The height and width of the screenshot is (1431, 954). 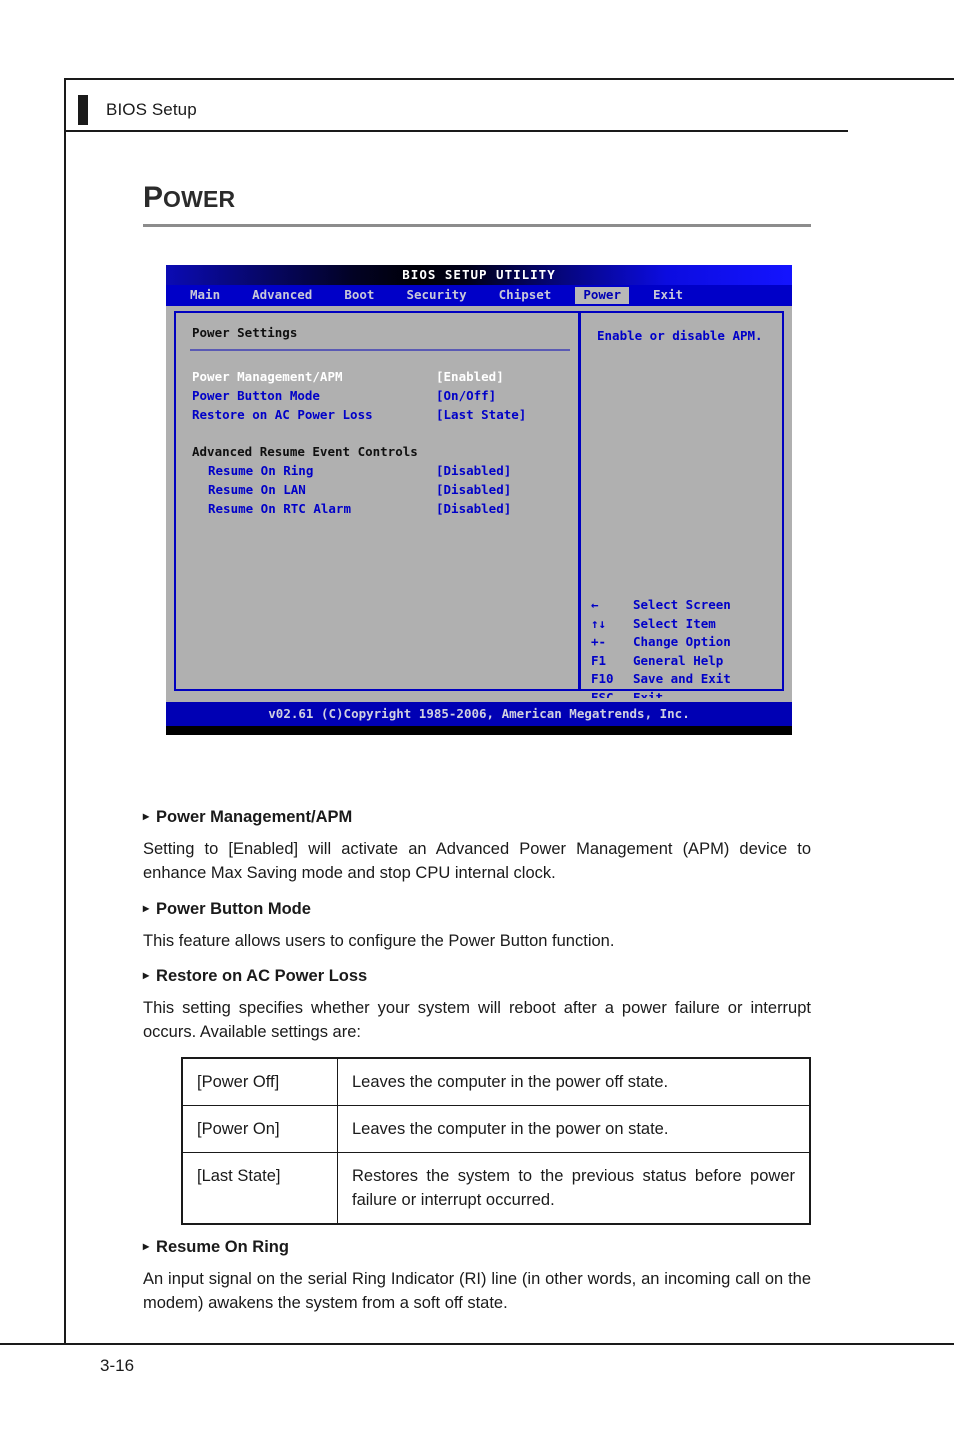 What do you see at coordinates (680, 335) in the screenshot?
I see `help-text: Enable or disable APM.` at bounding box center [680, 335].